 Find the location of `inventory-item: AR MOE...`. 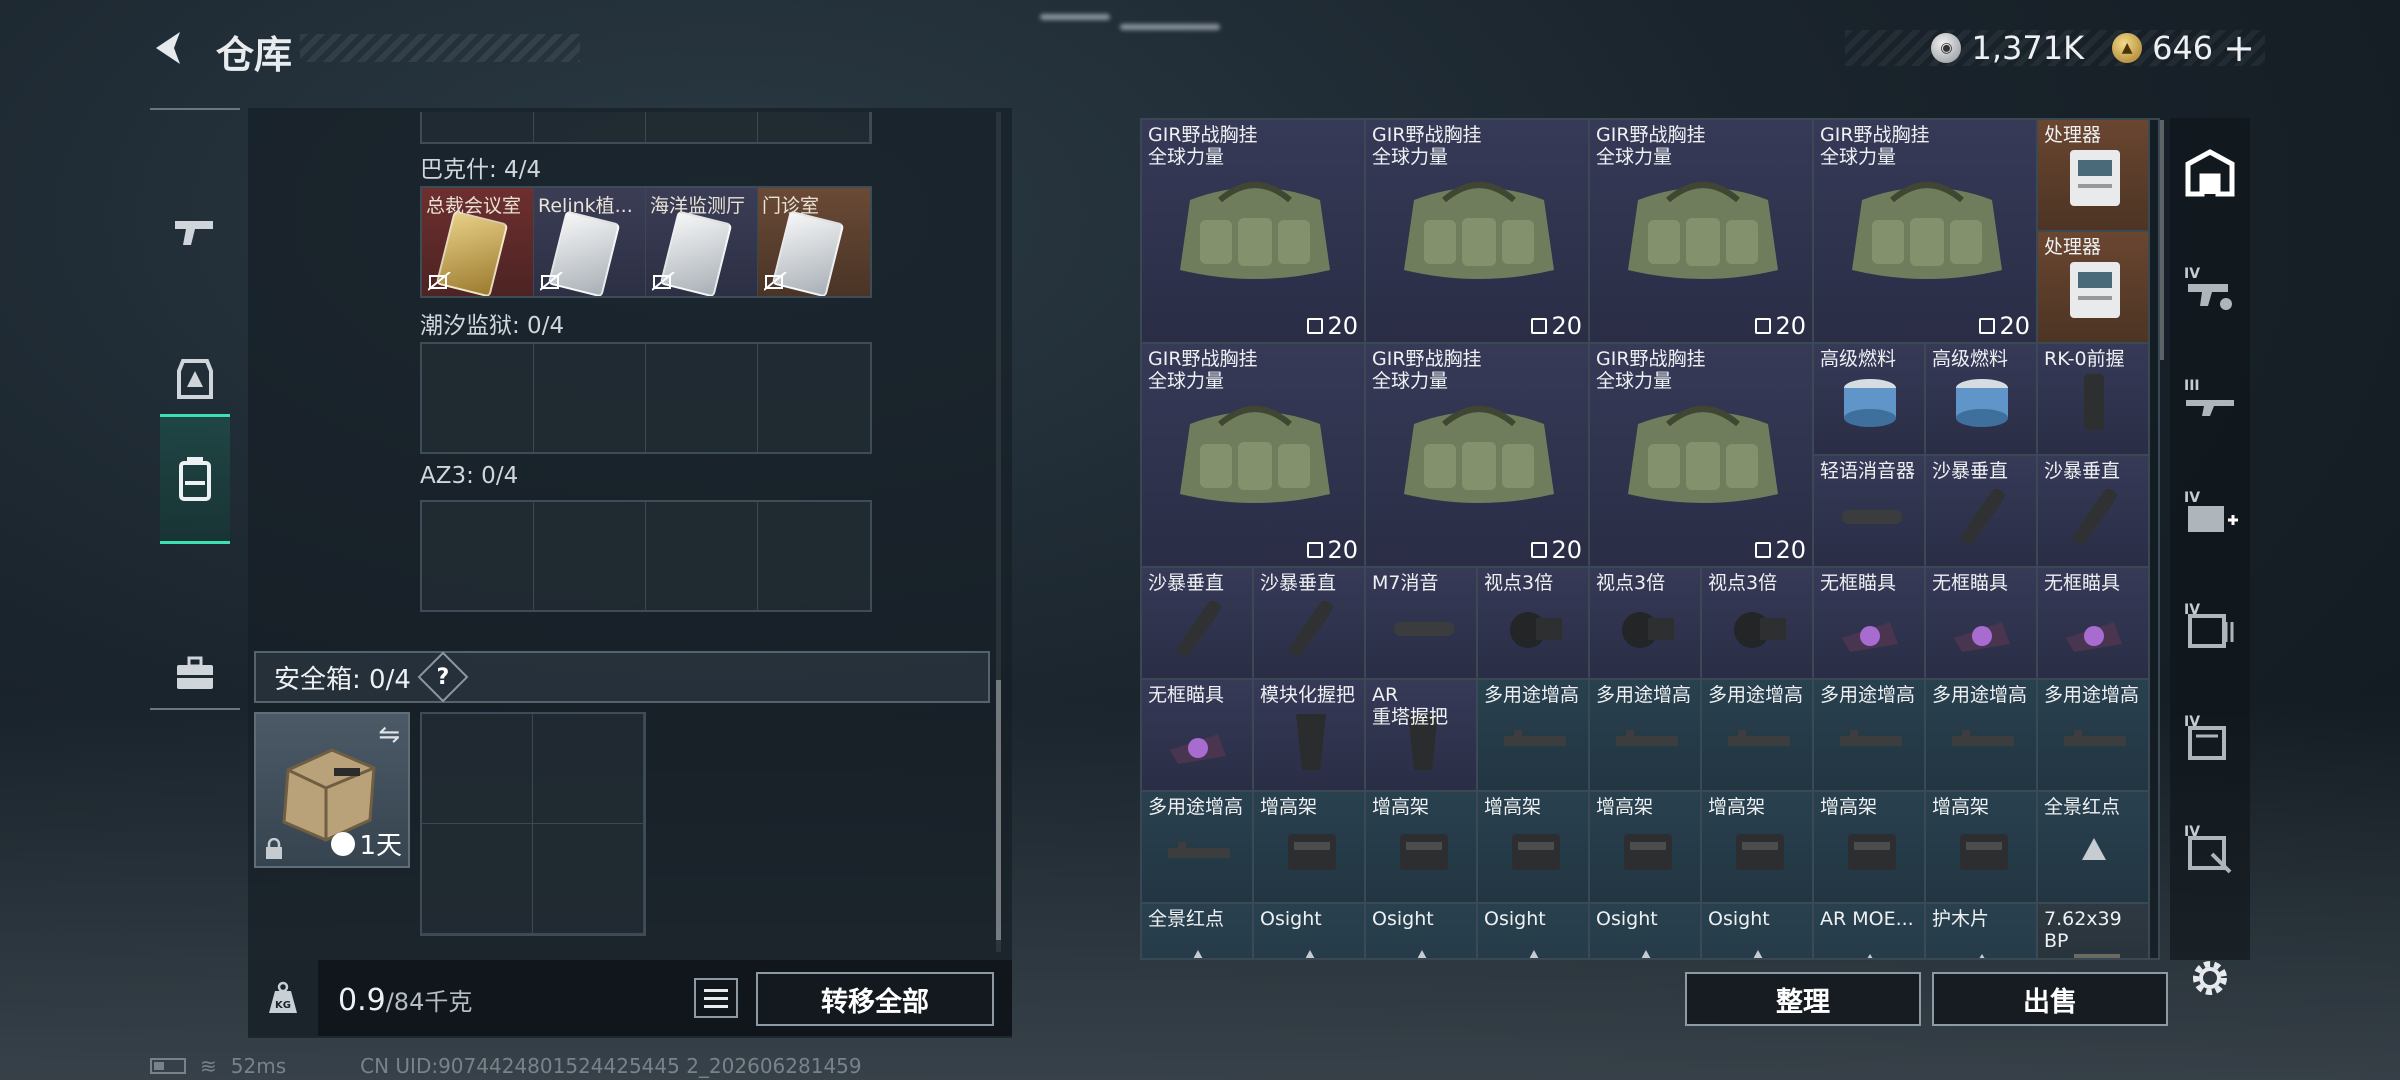

inventory-item: AR MOE... is located at coordinates (1870, 931).